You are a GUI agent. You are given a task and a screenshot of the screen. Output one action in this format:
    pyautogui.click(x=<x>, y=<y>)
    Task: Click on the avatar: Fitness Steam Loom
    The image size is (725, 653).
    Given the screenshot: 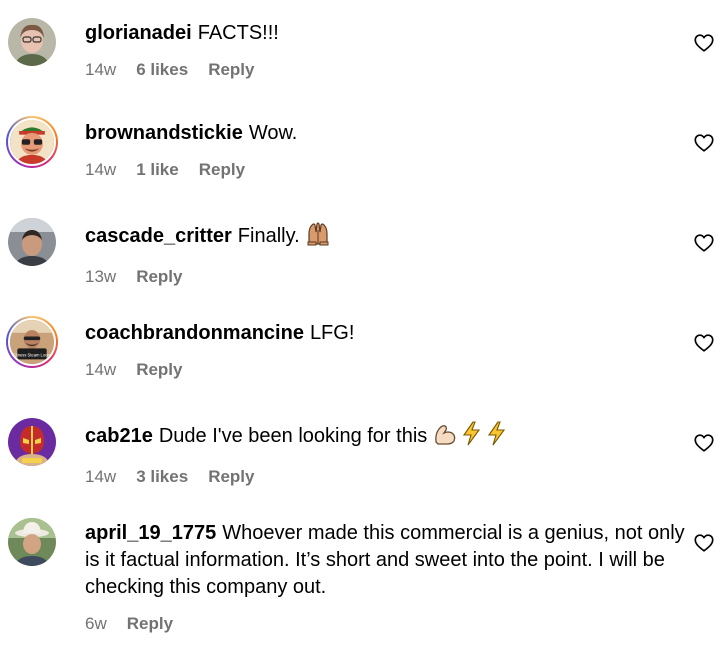 What is the action you would take?
    pyautogui.click(x=32, y=342)
    